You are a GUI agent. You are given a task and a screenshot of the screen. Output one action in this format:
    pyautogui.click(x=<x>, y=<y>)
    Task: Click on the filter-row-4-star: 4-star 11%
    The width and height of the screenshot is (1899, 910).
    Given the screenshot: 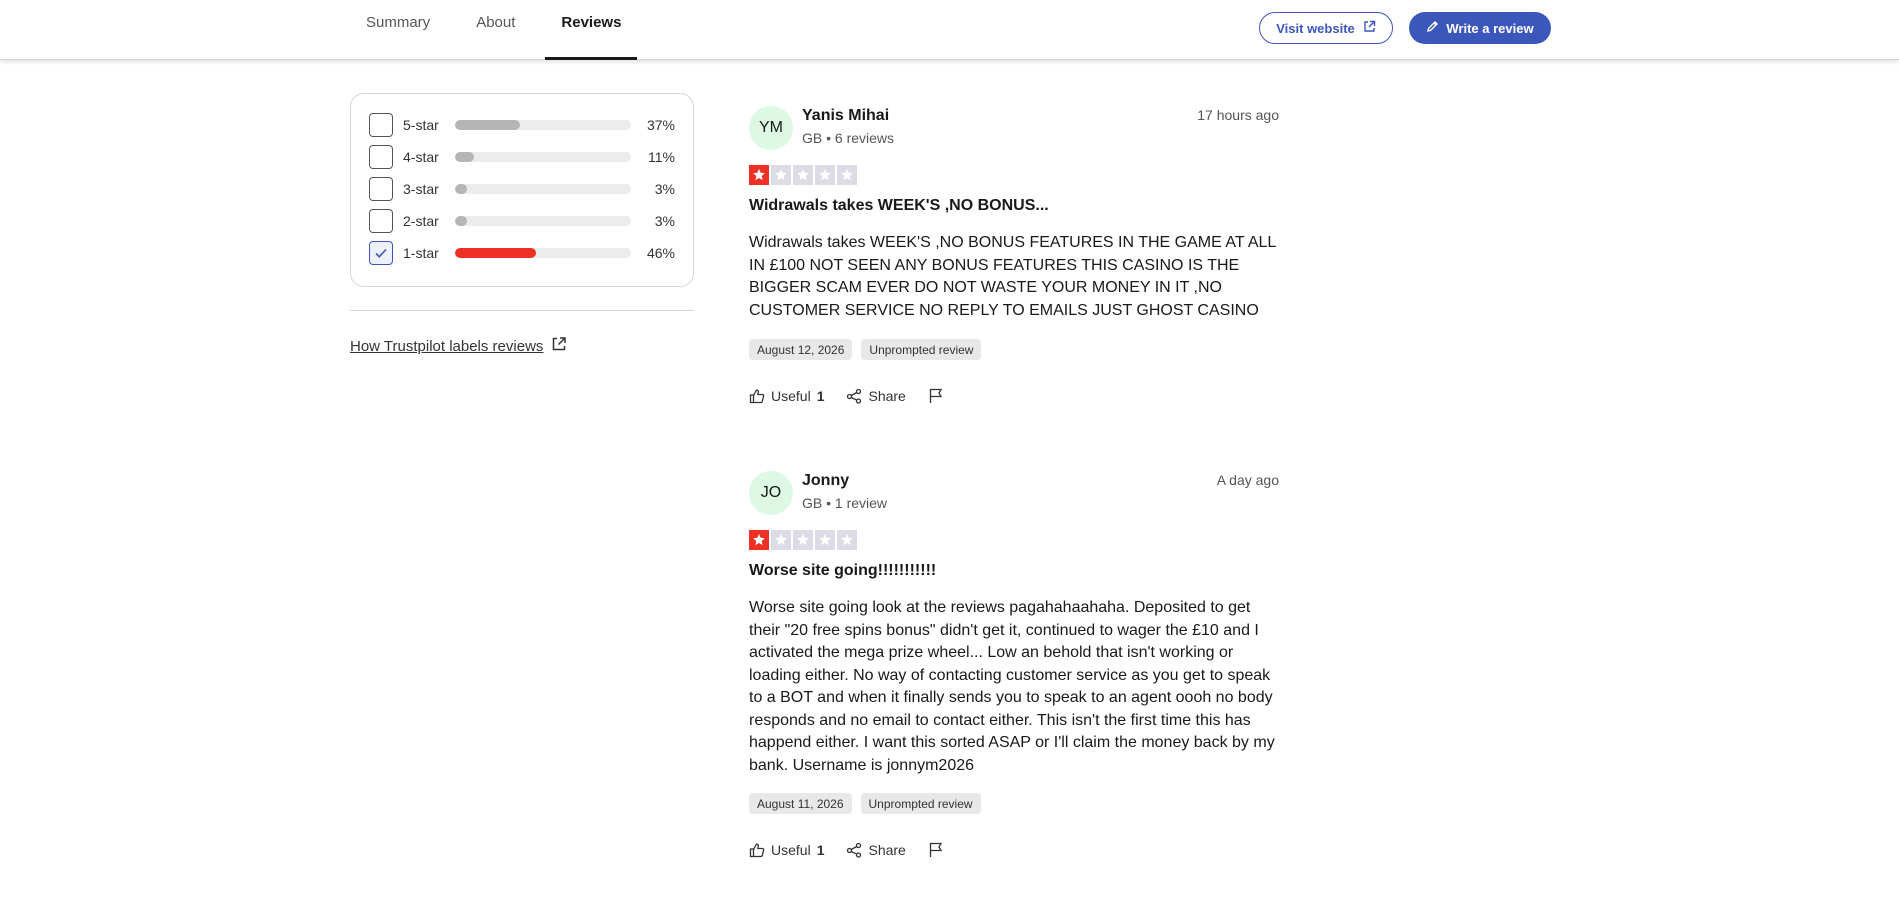 What is the action you would take?
    pyautogui.click(x=524, y=157)
    